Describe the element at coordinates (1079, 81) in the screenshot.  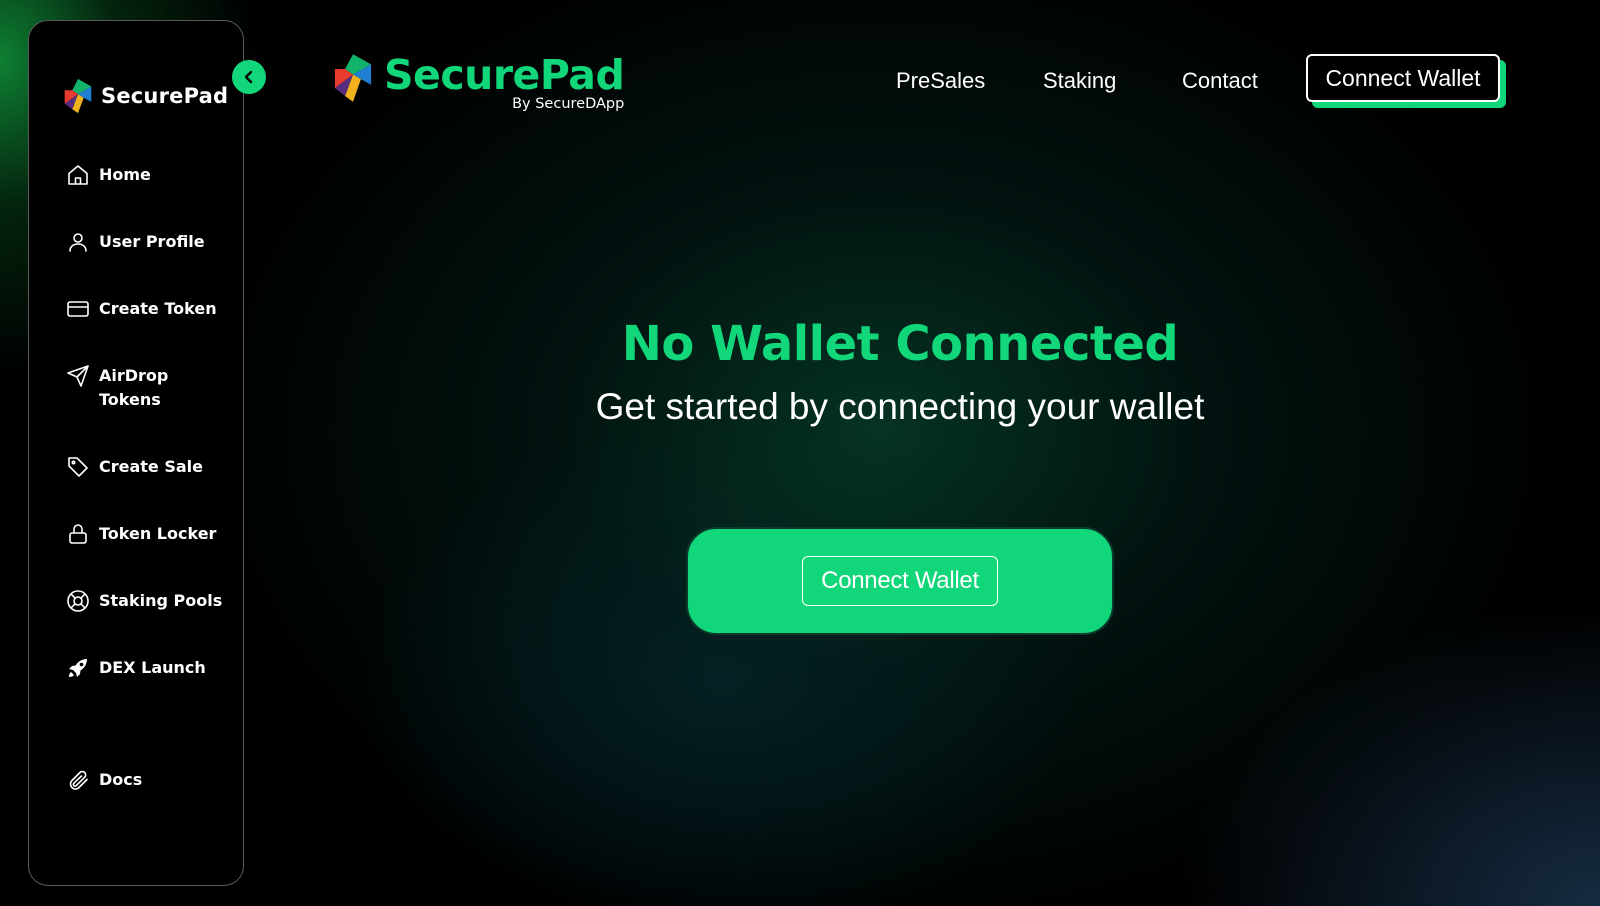
I see `nav-staking: Staking` at that location.